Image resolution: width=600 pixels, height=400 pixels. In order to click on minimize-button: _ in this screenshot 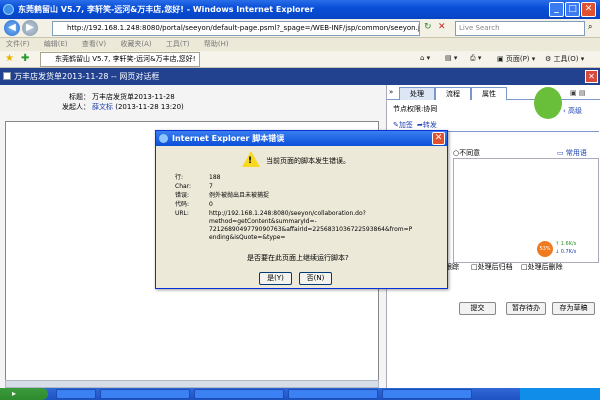, I will do `click(556, 9)`.